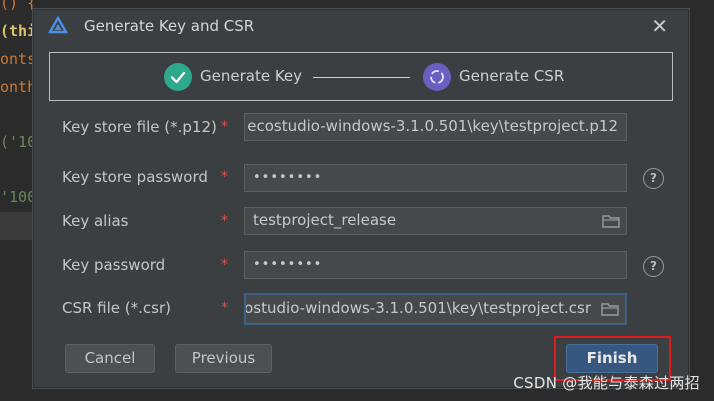 This screenshot has width=714, height=401. I want to click on key-store-file-label: Key store file (*.p12), so click(139, 127).